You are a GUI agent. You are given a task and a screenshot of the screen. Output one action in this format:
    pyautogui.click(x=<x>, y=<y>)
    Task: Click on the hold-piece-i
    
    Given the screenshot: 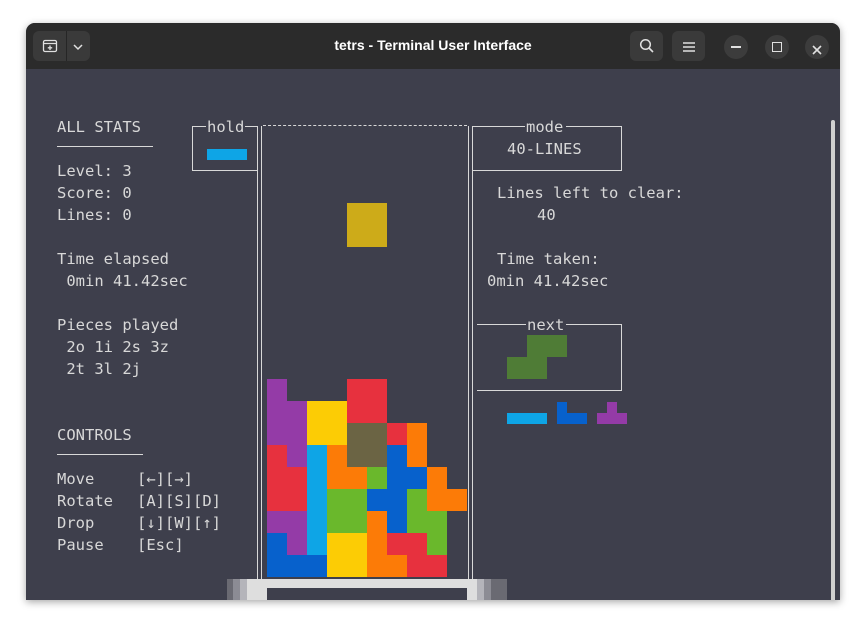 What is the action you would take?
    pyautogui.click(x=227, y=154)
    